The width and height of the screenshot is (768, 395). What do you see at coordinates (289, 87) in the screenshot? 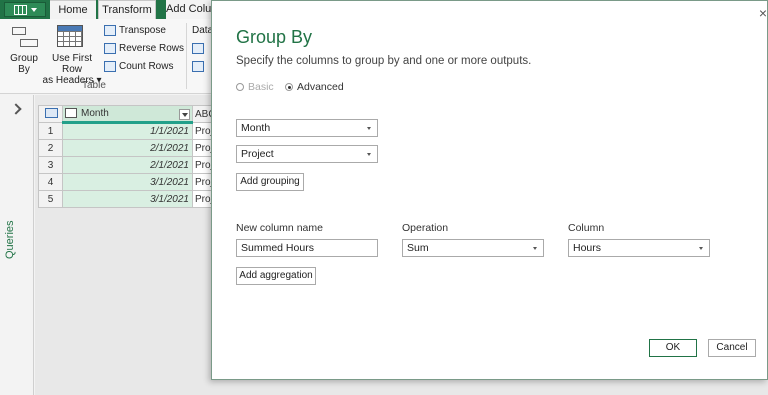
I see `radio-selected-icon` at bounding box center [289, 87].